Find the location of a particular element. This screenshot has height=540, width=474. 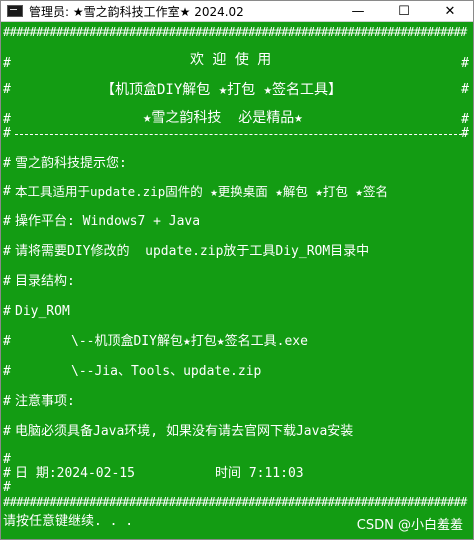

note-line: 电脑必须具备Java环境, 如果没有请去官网下载Java安装 is located at coordinates (184, 431).